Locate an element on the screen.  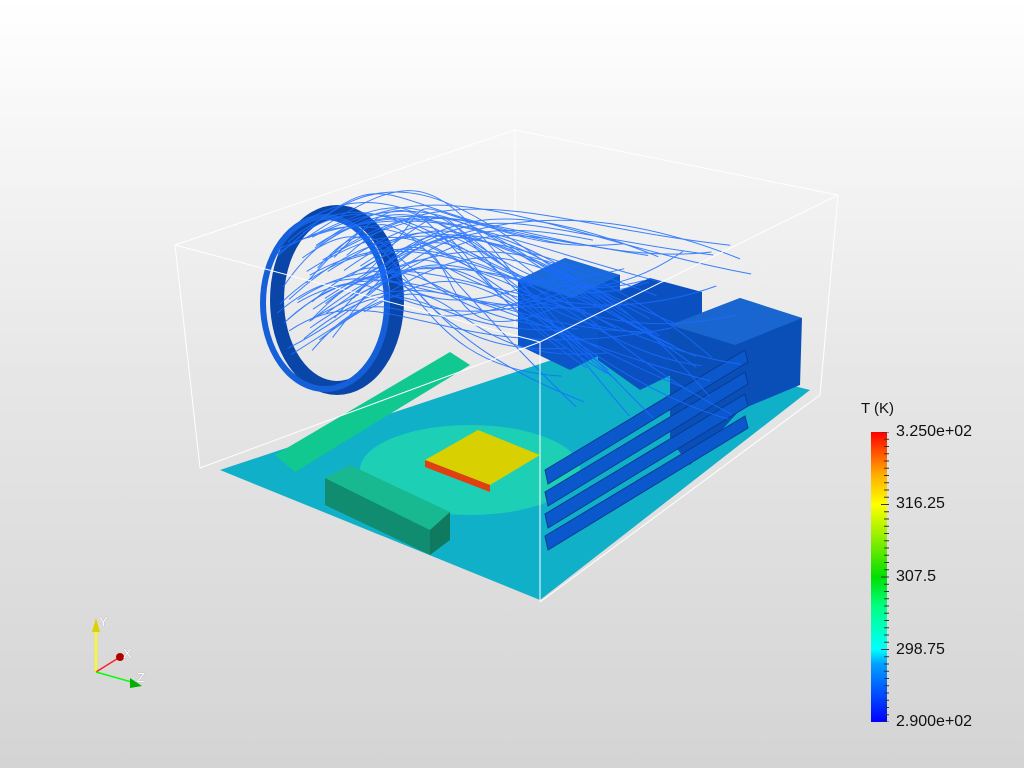
colorbar-label-307: 307.5 is located at coordinates (916, 576).